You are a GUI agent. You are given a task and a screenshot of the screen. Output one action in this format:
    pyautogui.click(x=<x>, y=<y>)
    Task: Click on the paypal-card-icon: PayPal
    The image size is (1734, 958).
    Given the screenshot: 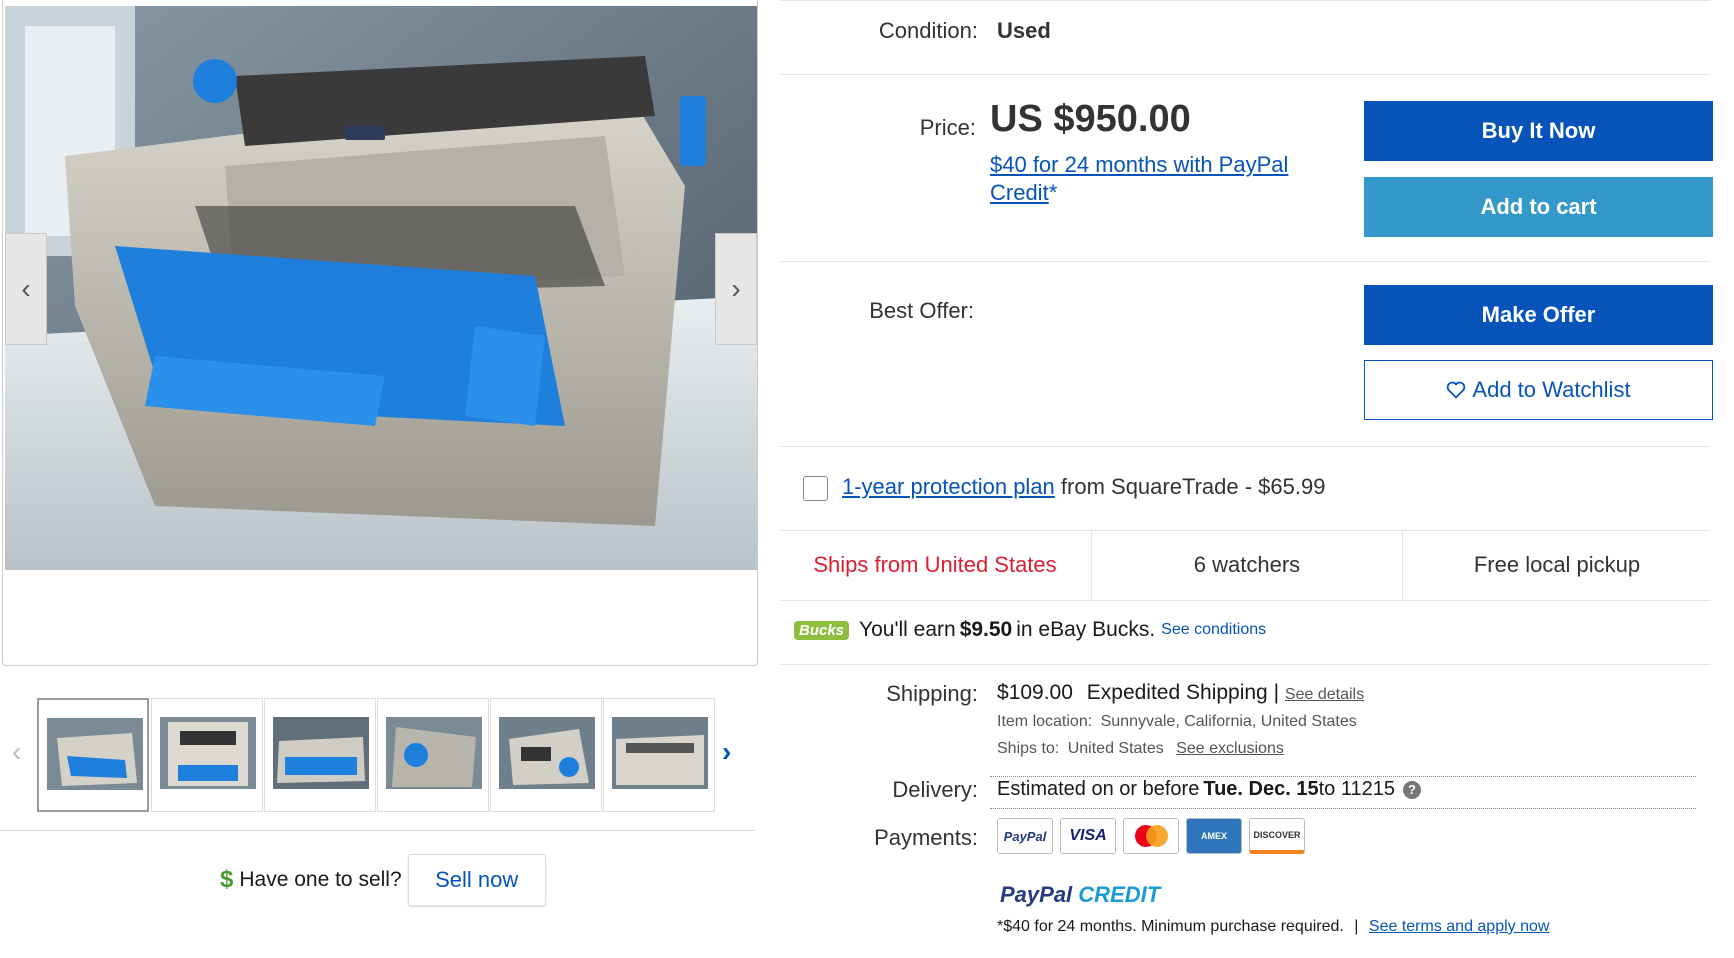 What is the action you would take?
    pyautogui.click(x=1025, y=836)
    